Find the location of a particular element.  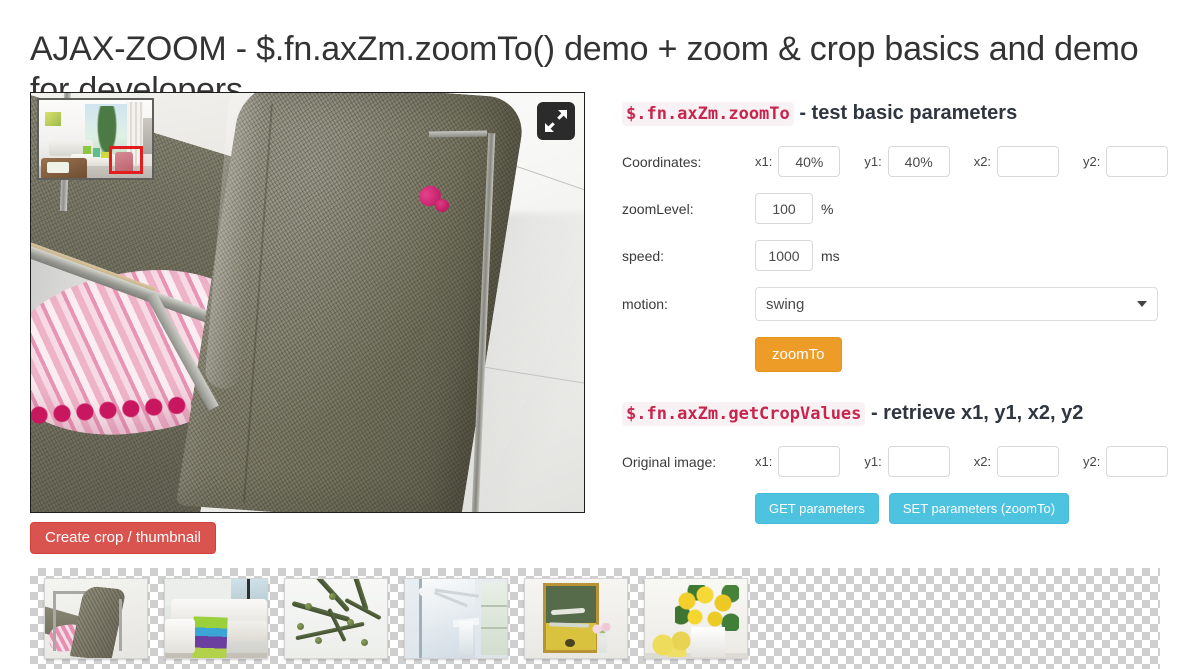

navigator-plate is located at coordinates (58, 167).